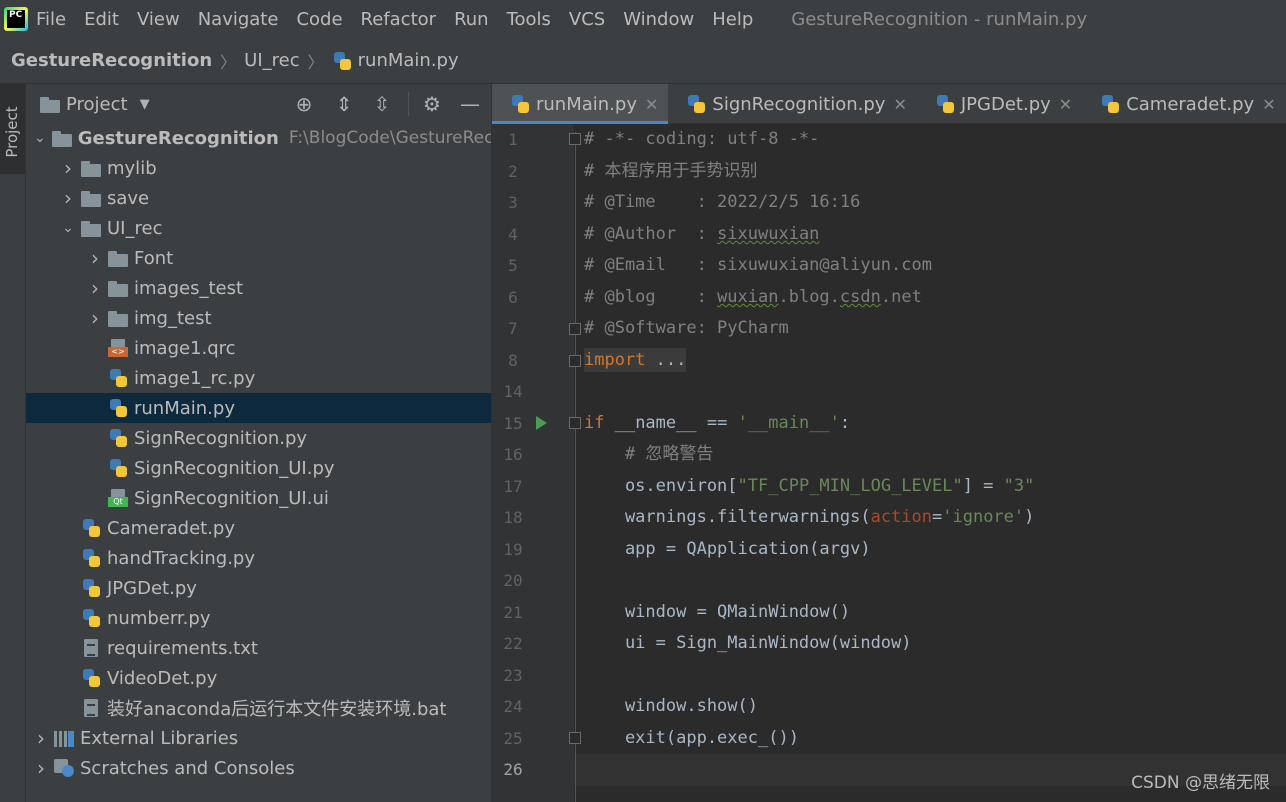  What do you see at coordinates (159, 738) in the screenshot?
I see `tree-item-label: External Libraries` at bounding box center [159, 738].